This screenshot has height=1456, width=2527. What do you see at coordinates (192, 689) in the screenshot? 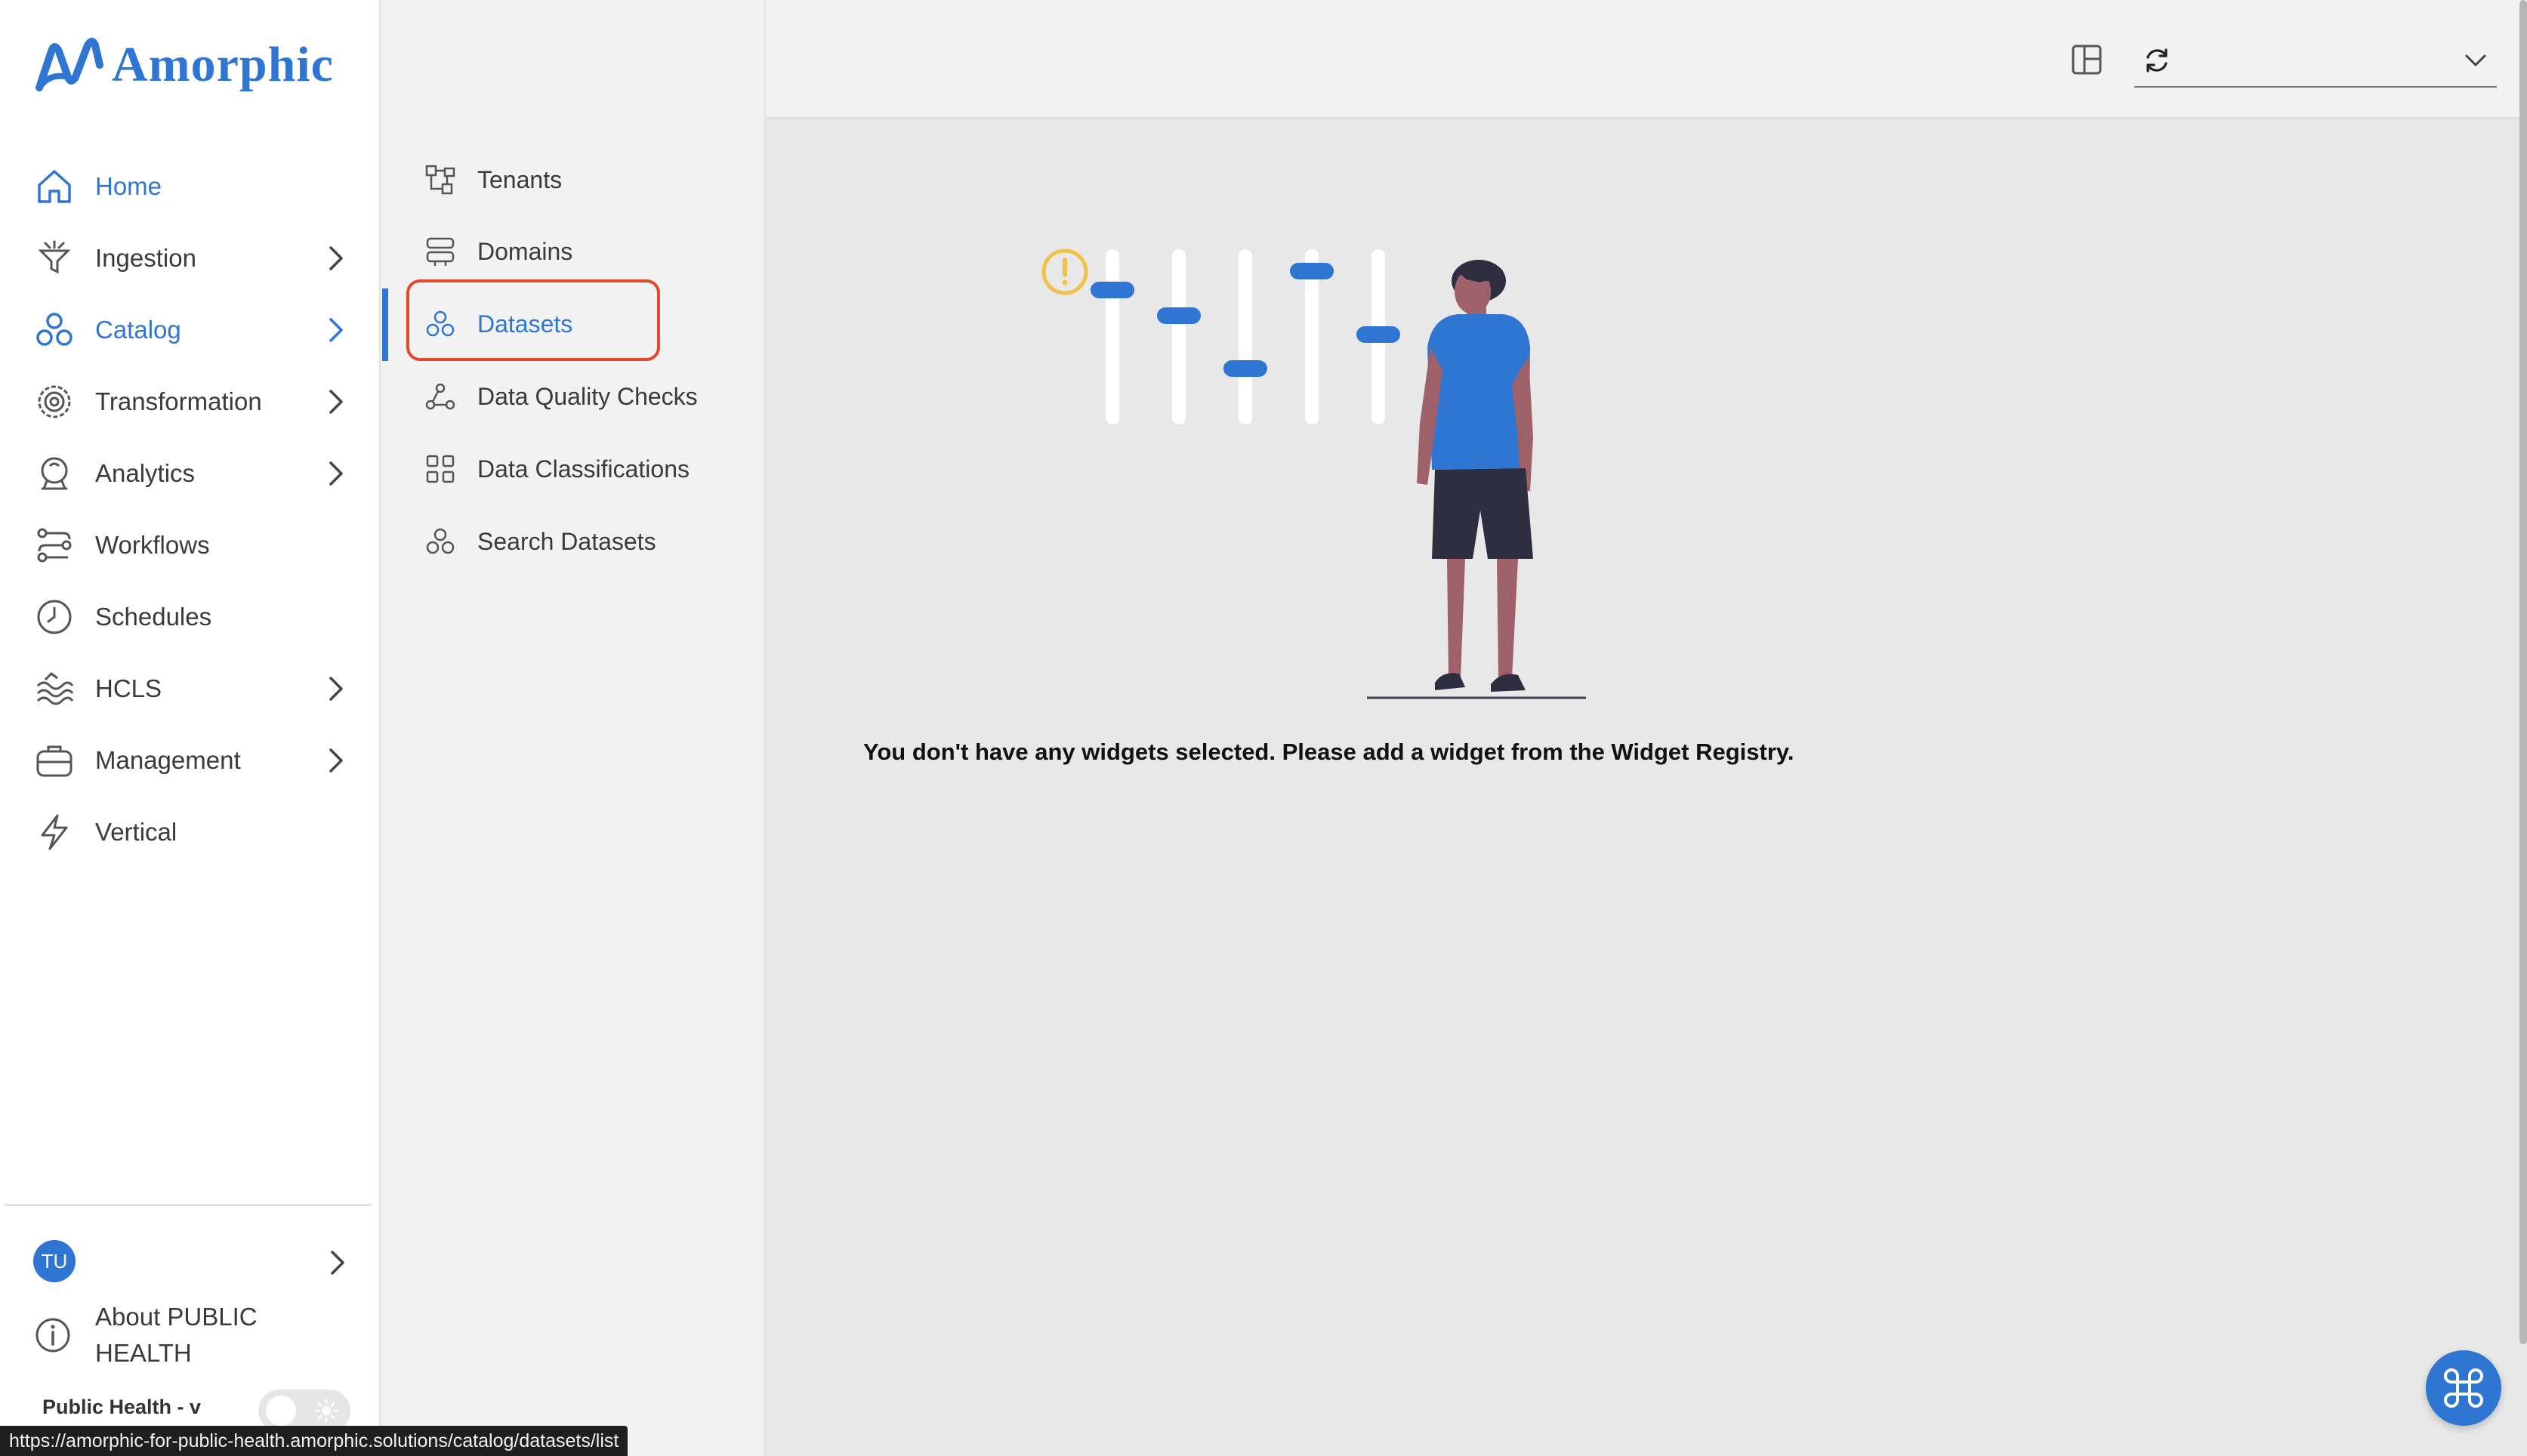
I see `nav-item-hcls: HCLS` at bounding box center [192, 689].